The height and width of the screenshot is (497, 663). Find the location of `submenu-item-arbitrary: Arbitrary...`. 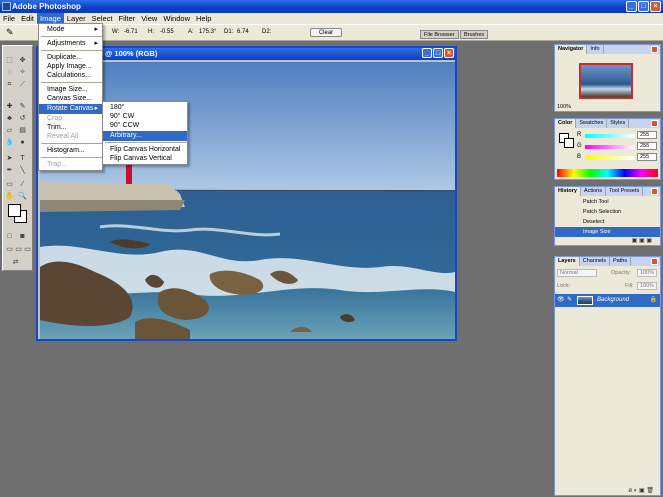

submenu-item-arbitrary: Arbitrary... is located at coordinates (145, 136).